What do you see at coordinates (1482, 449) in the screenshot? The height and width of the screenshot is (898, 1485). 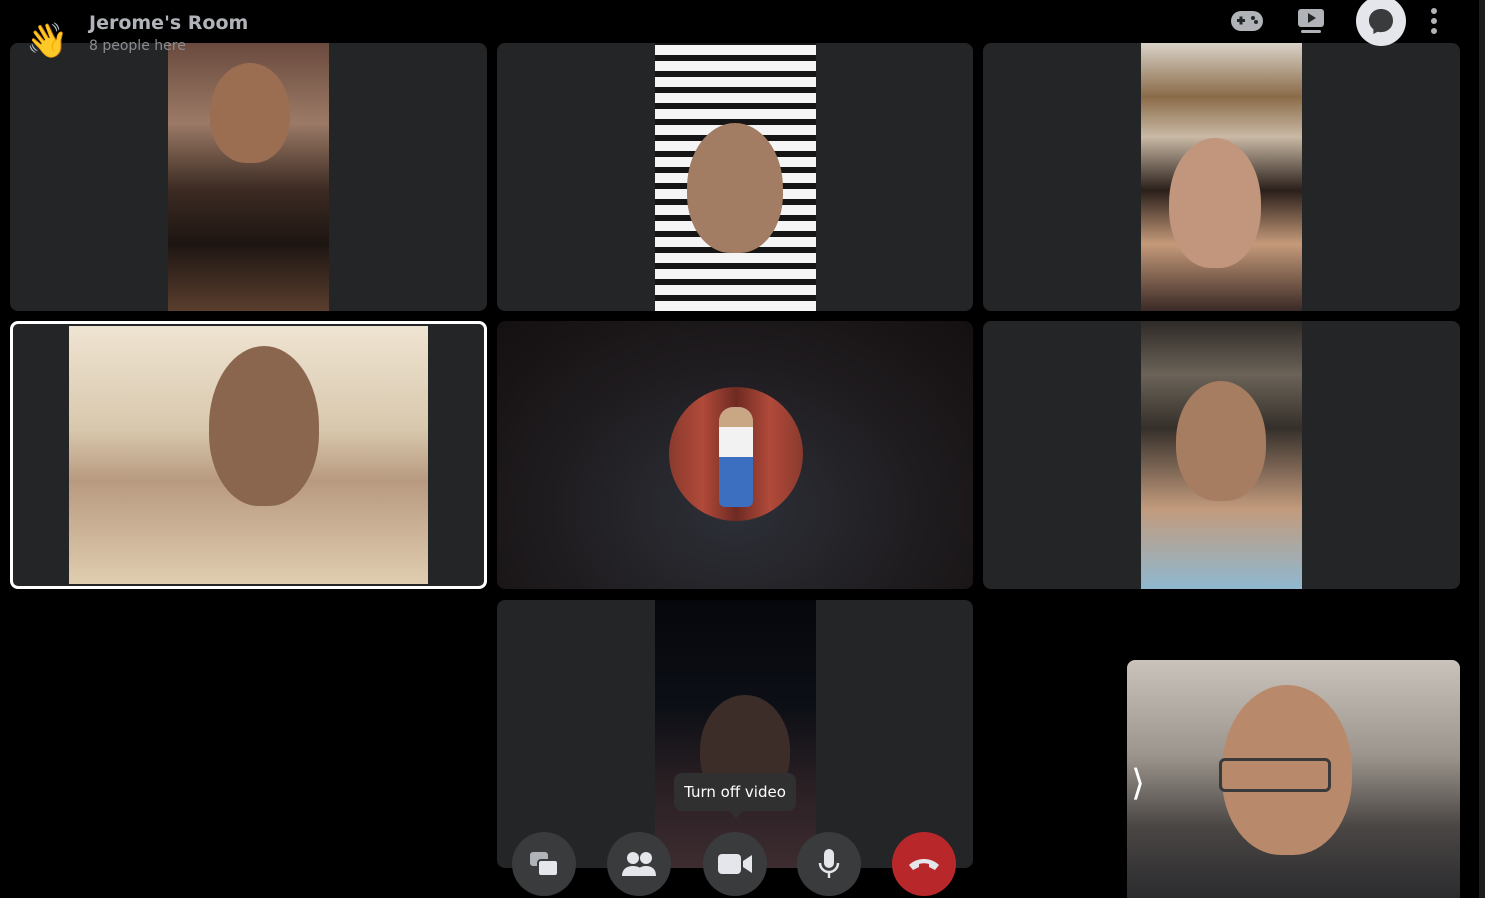 I see `scrollbar-edge` at bounding box center [1482, 449].